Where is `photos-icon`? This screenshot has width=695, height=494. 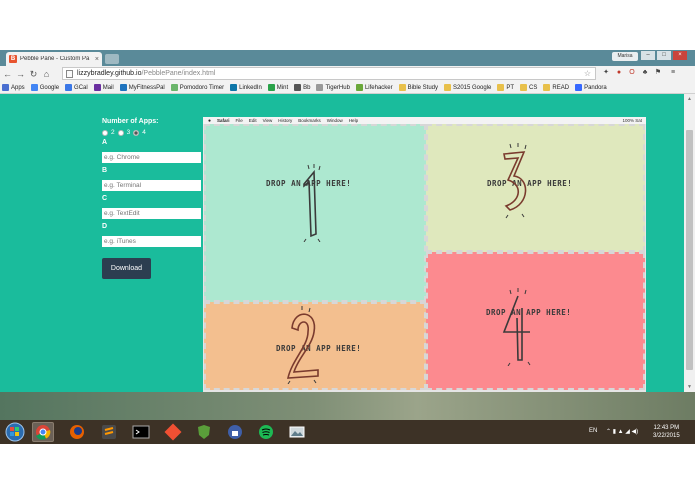 photos-icon is located at coordinates (297, 432).